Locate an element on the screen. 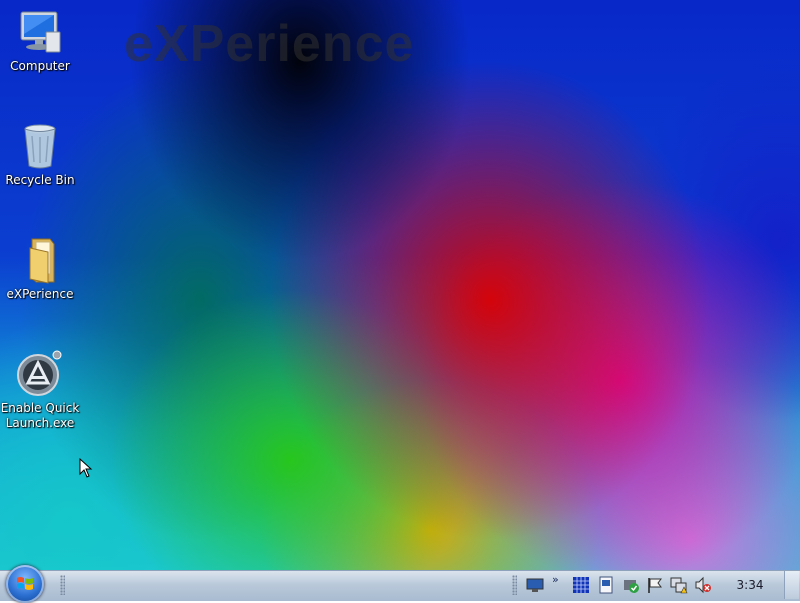  tray-chevron: » is located at coordinates (557, 582).